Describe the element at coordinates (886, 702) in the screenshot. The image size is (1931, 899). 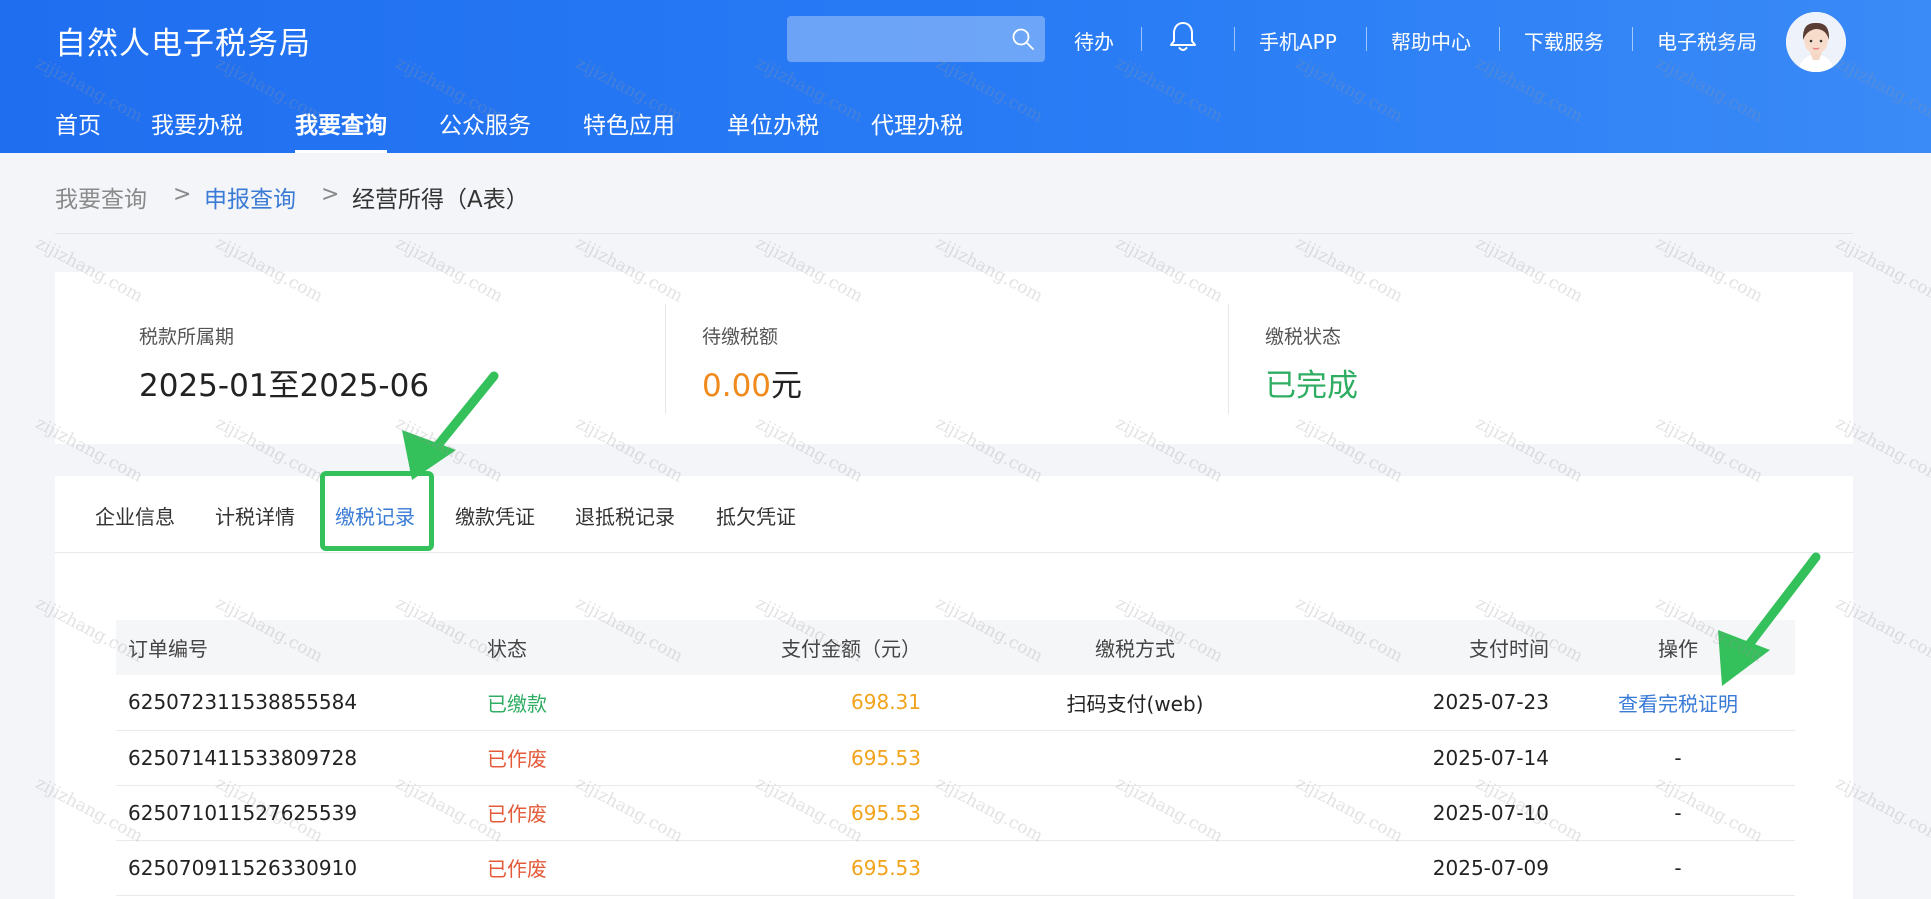
I see `amount: 698.31` at that location.